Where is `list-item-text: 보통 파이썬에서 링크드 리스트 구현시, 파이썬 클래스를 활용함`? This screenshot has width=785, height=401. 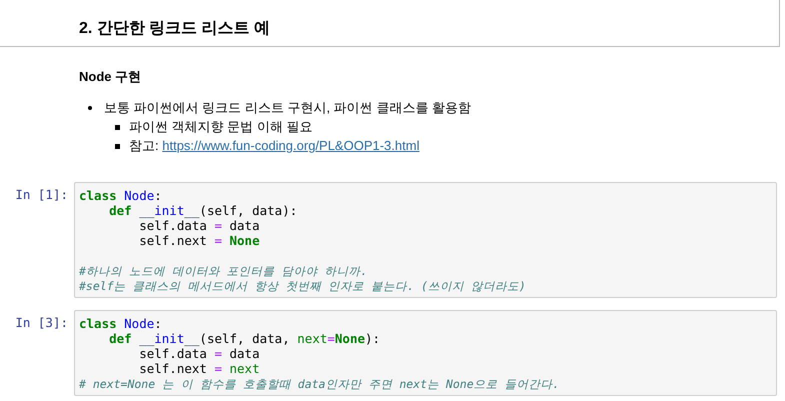 list-item-text: 보통 파이썬에서 링크드 리스트 구현시, 파이썬 클래스를 활용함 is located at coordinates (287, 107).